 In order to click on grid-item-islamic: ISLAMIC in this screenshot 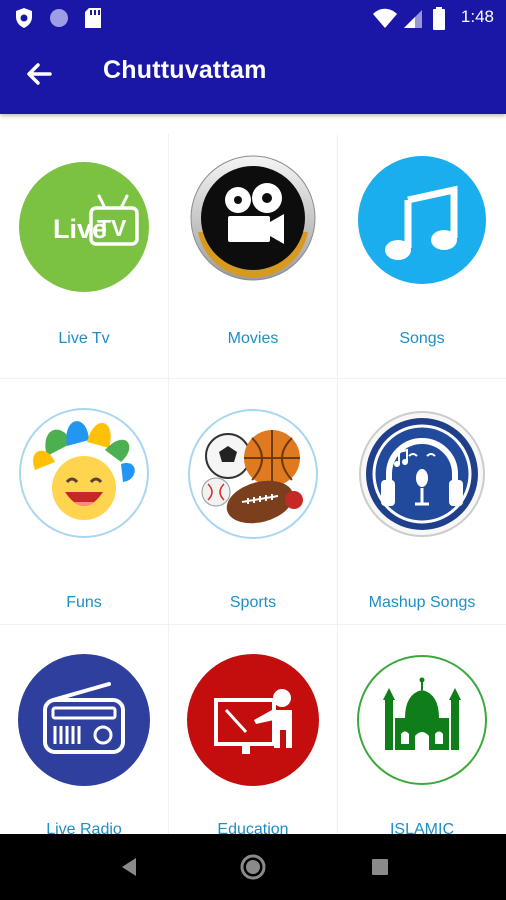, I will do `click(422, 729)`.